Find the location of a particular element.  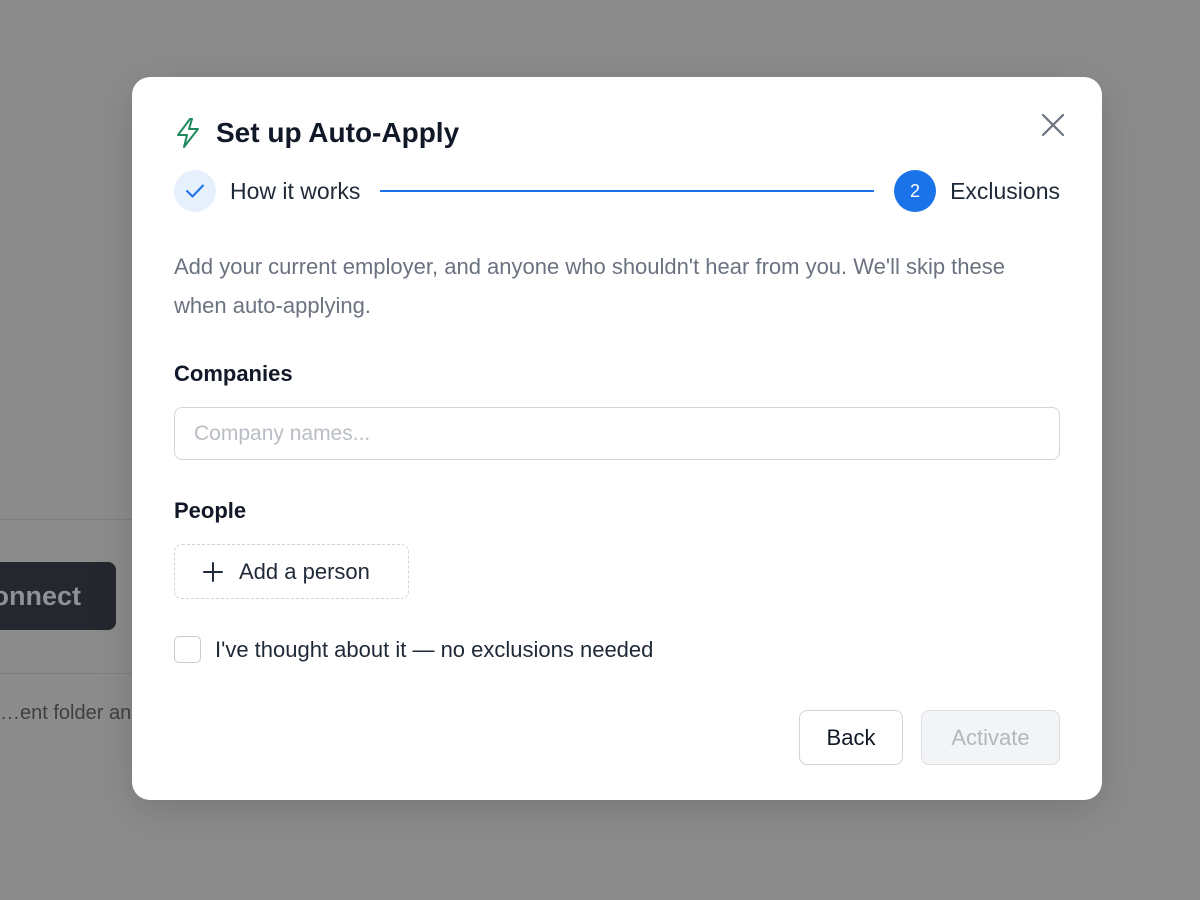

modal-title: Set up Auto-Apply is located at coordinates (338, 132).